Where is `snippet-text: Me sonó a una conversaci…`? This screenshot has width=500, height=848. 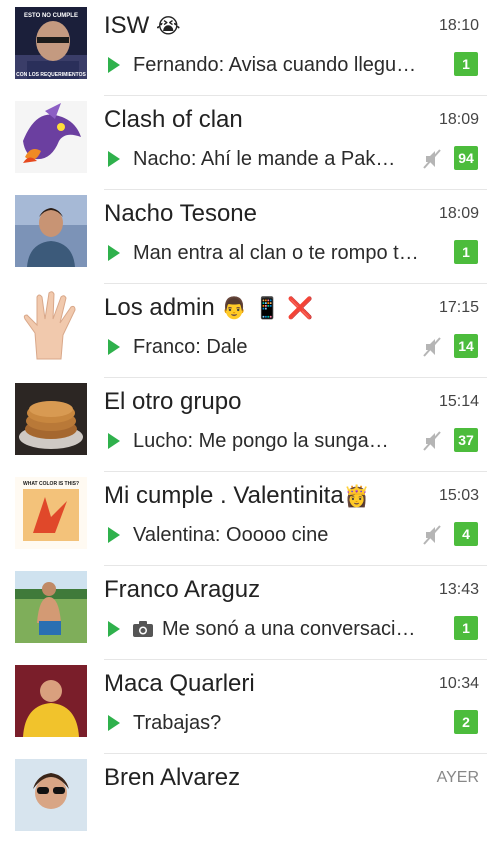
snippet-text: Me sonó a una conversaci… is located at coordinates (289, 628).